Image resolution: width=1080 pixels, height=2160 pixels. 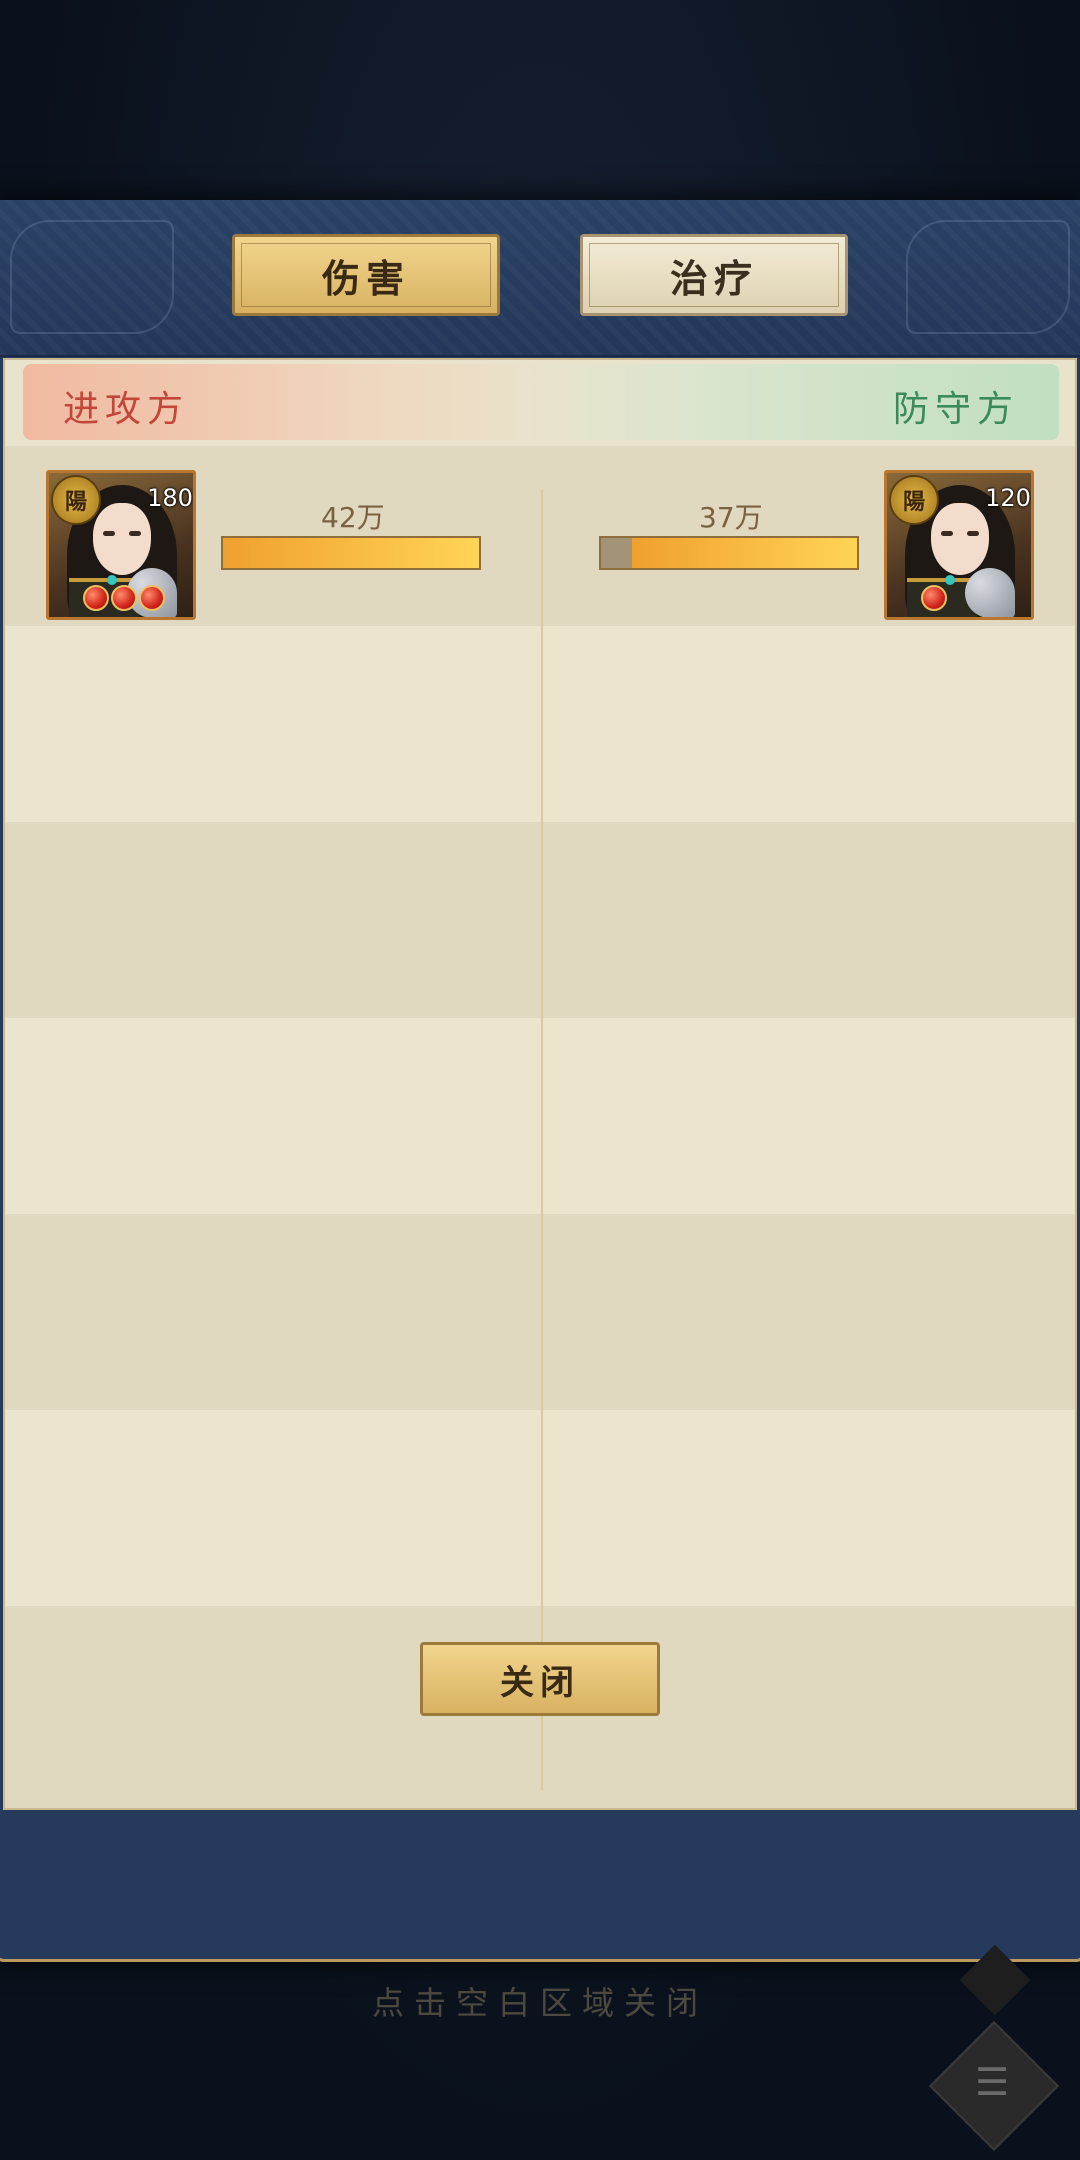 What do you see at coordinates (959, 545) in the screenshot?
I see `defender-hero-card: 陽 120` at bounding box center [959, 545].